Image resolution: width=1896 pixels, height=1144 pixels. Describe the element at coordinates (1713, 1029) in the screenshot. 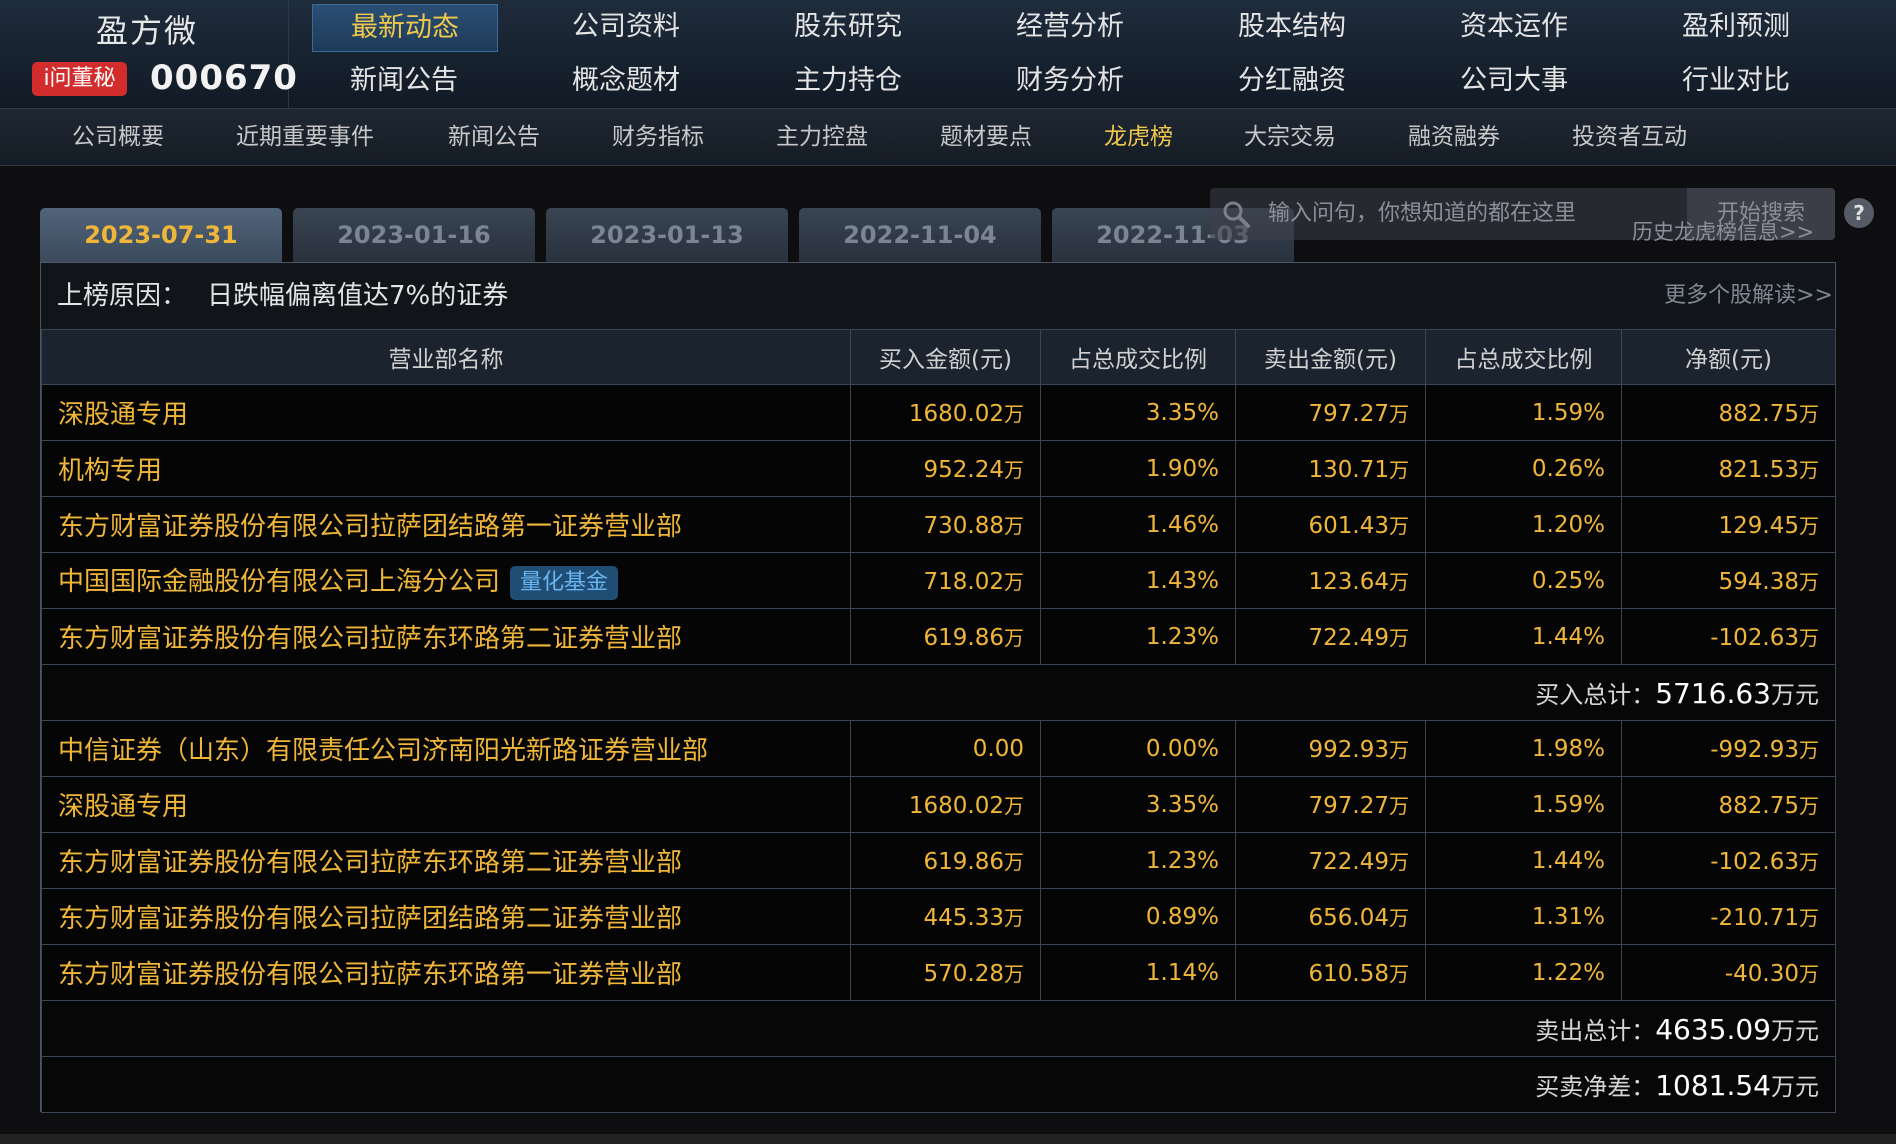

I see `sell-total-value: 4635.09` at that location.